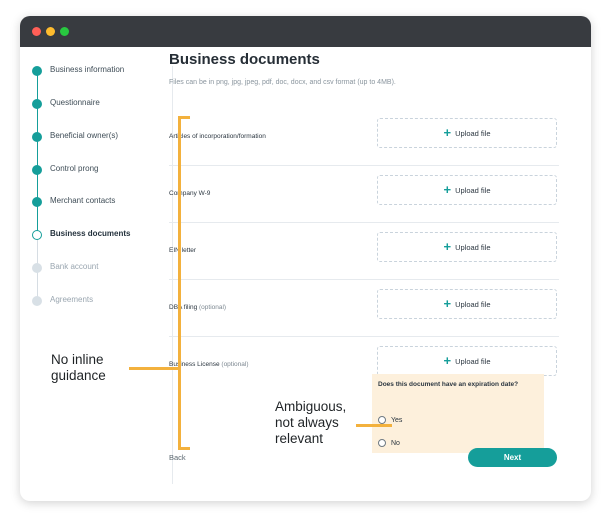  I want to click on step-beneficial-owners: Beneficial owner(s), so click(102, 137).